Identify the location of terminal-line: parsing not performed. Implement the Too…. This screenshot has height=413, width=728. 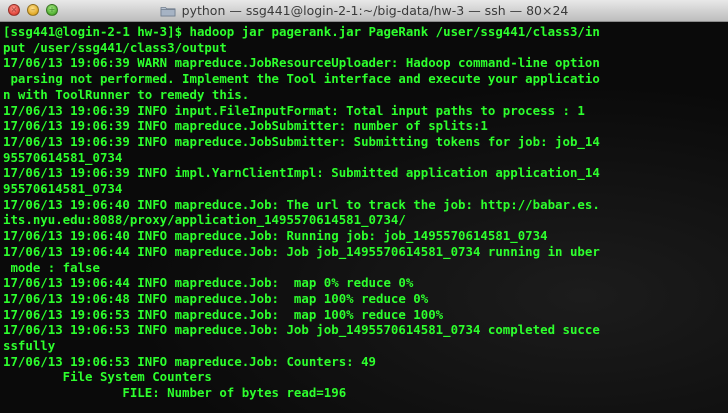
(301, 79).